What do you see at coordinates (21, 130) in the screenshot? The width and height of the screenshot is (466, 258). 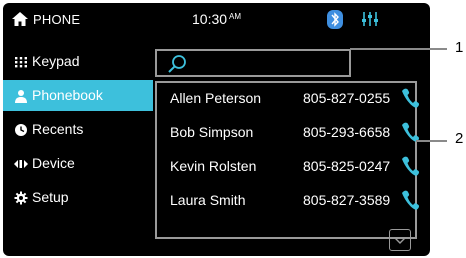 I see `recents-icon` at bounding box center [21, 130].